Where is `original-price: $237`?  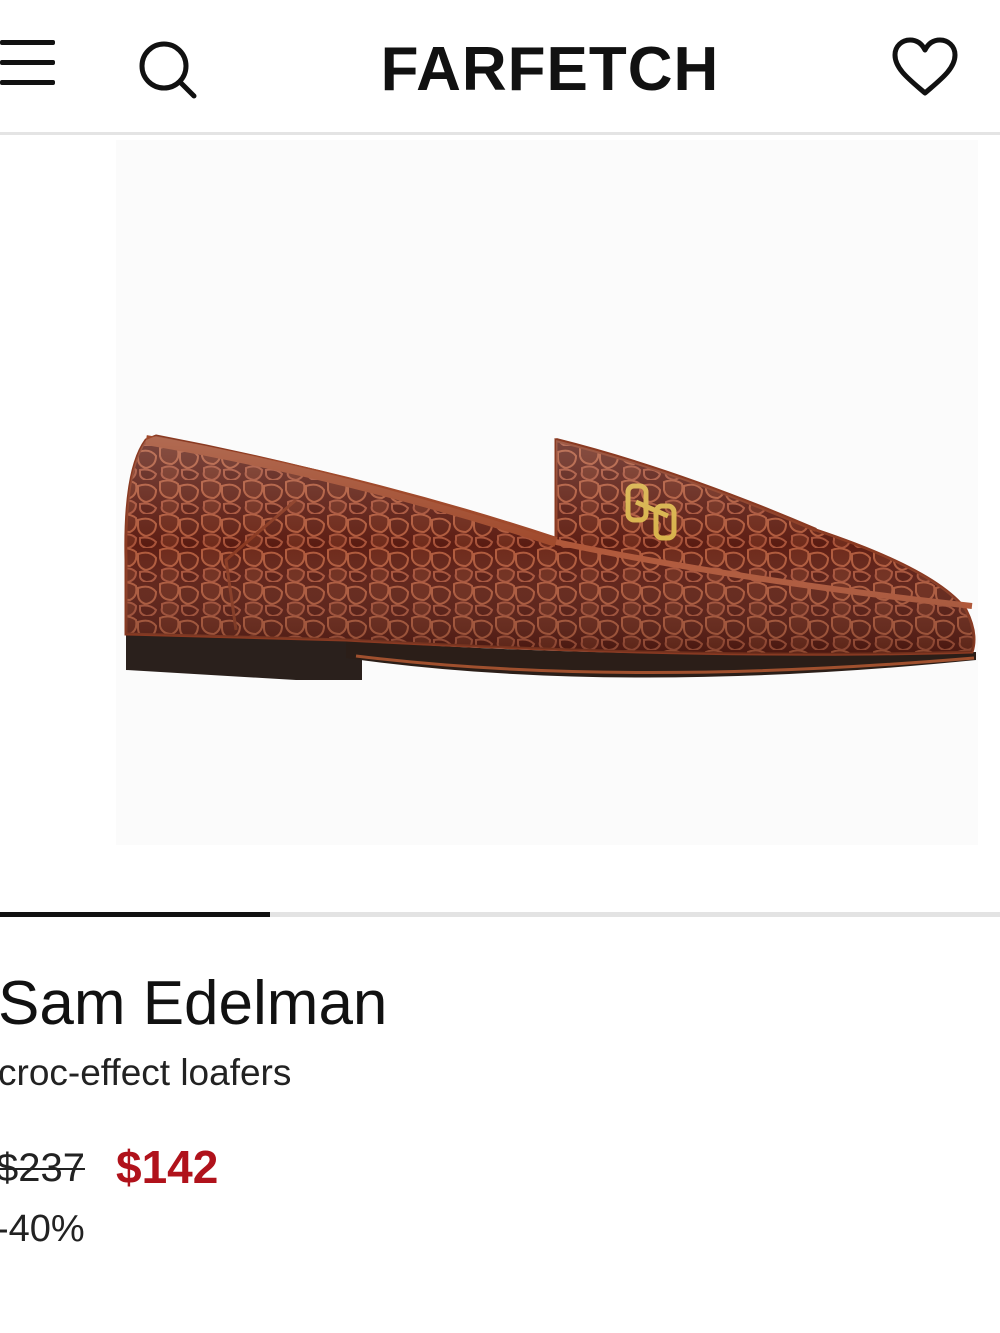 original-price: $237 is located at coordinates (42, 1168).